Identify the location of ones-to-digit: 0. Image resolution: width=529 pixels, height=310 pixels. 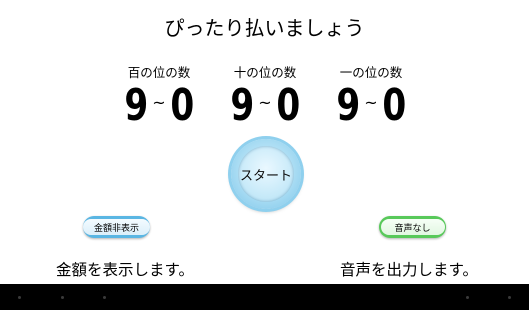
(394, 105).